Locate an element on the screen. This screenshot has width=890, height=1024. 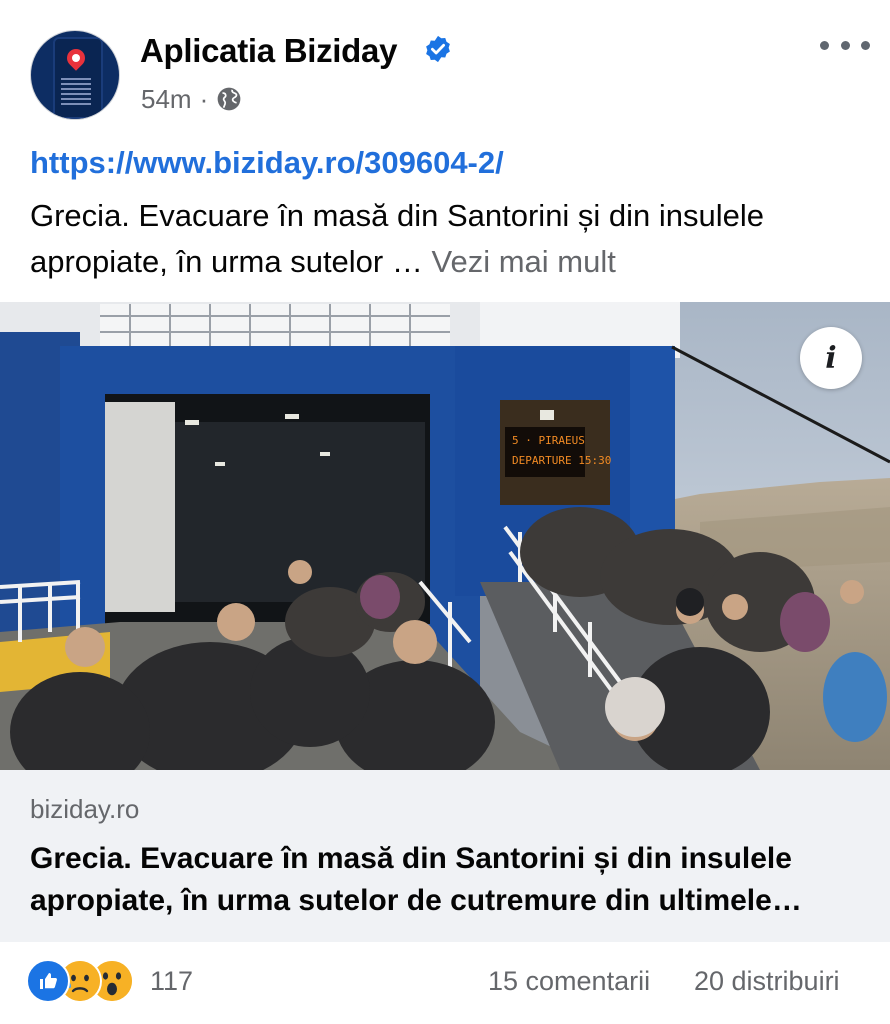
more-options-icon is located at coordinates (845, 45).